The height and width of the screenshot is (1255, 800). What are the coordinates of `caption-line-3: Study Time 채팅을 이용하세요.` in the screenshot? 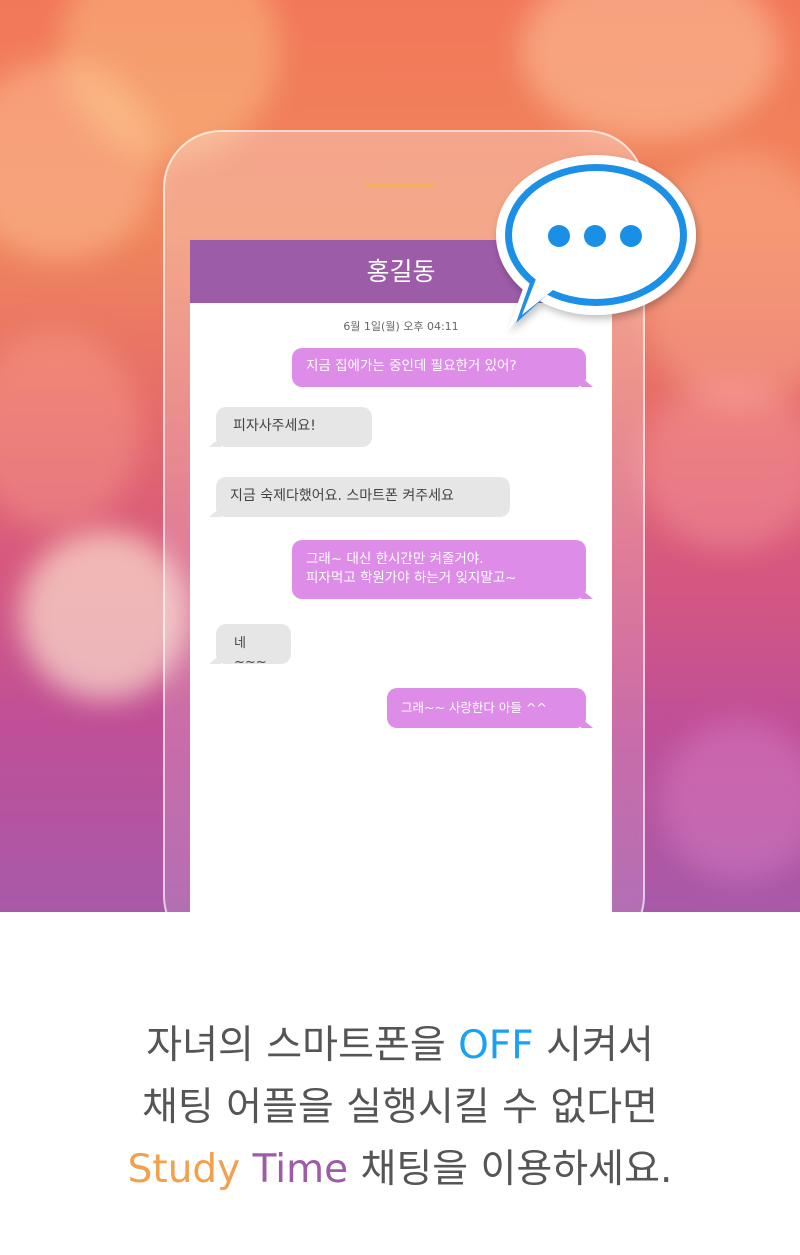 It's located at (400, 1169).